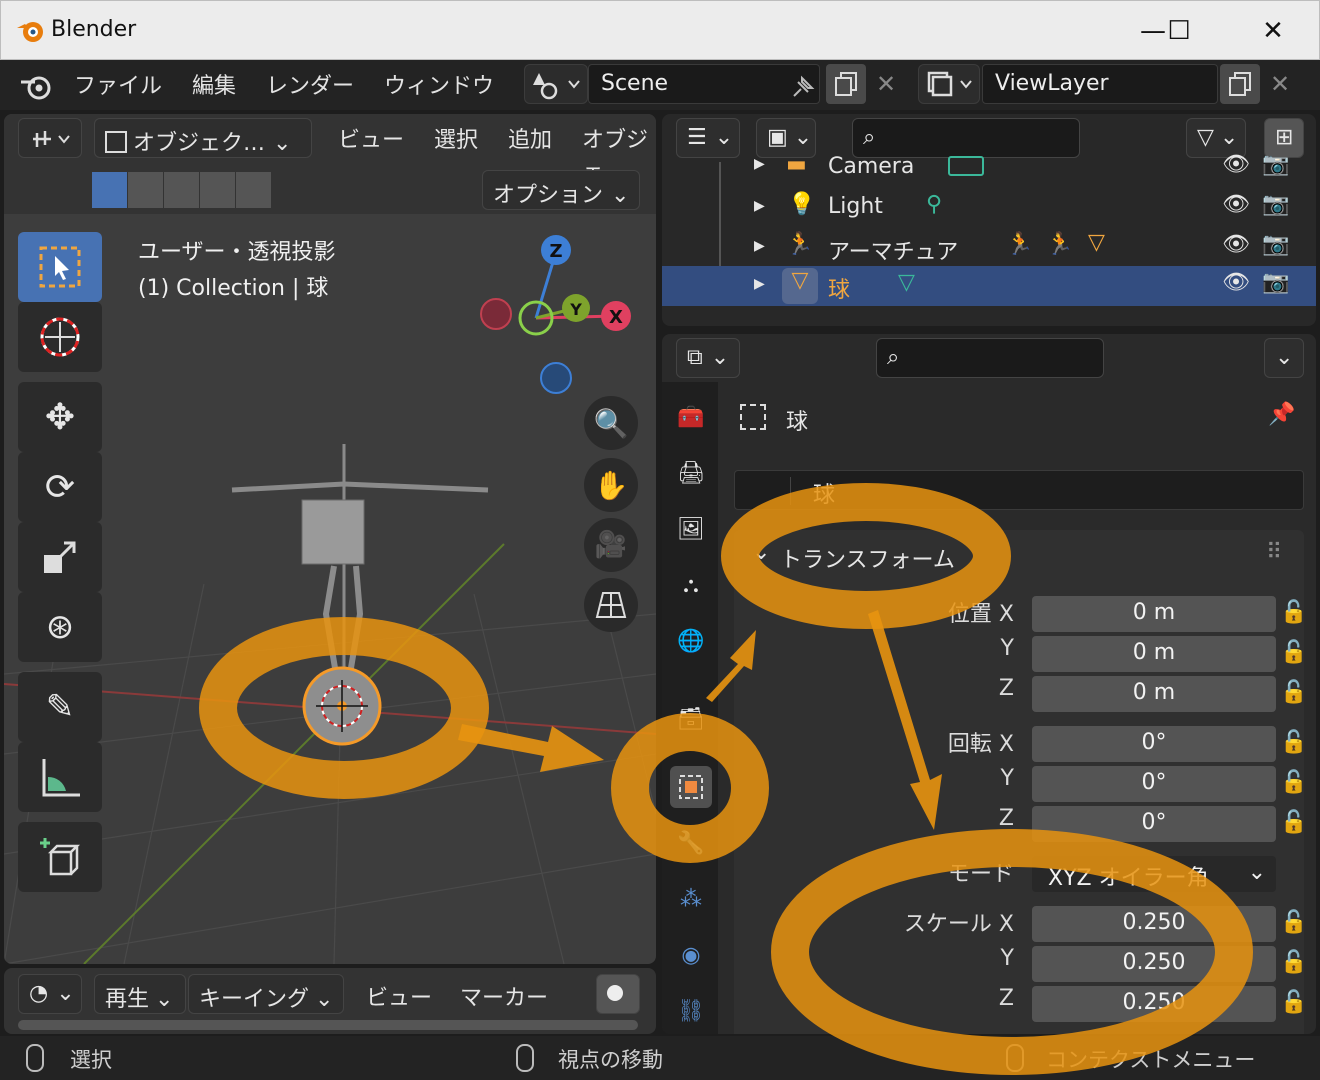 The height and width of the screenshot is (1080, 1320). Describe the element at coordinates (182, 190) in the screenshot. I see `select-subtract-mode-button` at that location.